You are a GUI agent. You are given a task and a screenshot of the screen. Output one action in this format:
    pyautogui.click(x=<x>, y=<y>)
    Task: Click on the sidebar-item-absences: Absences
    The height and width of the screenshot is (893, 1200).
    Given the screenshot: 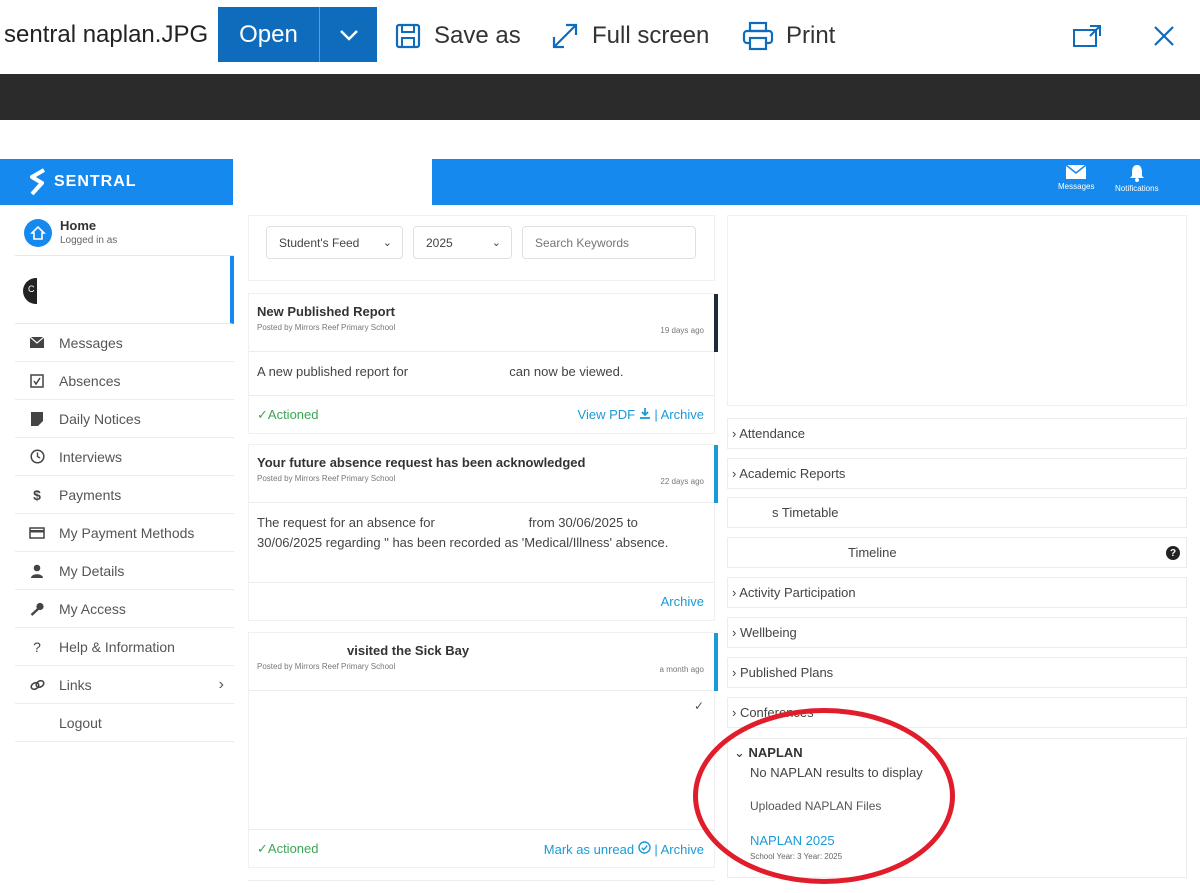 What is the action you would take?
    pyautogui.click(x=124, y=381)
    